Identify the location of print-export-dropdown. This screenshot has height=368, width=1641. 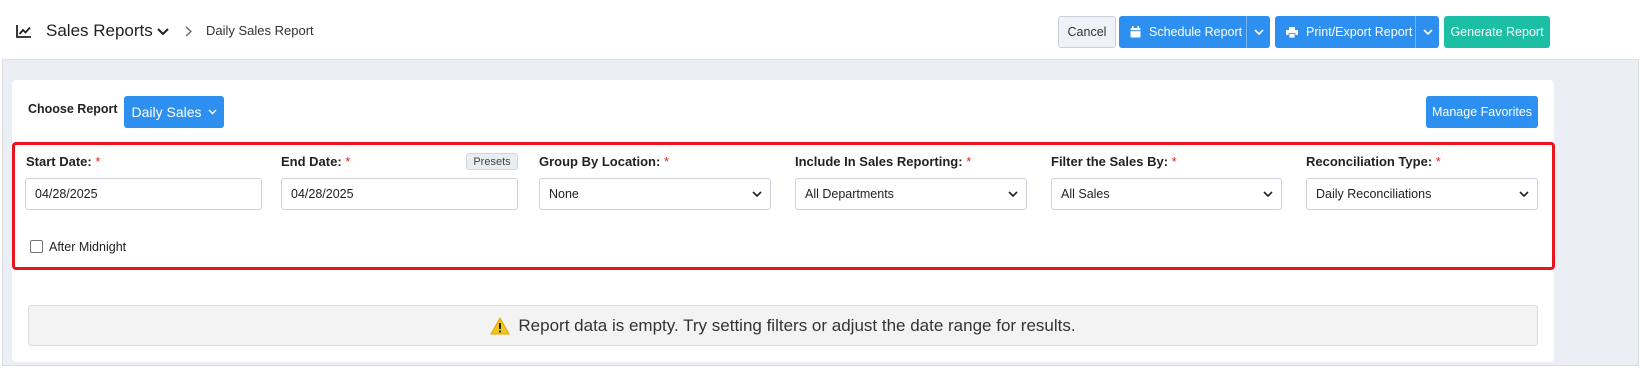
(1427, 32).